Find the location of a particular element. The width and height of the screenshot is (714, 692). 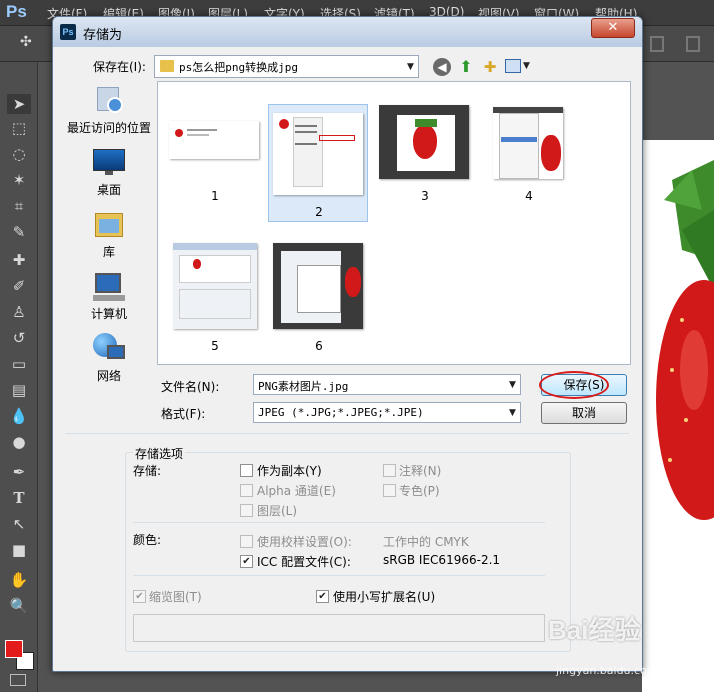

file-item: 4 is located at coordinates (528, 148).